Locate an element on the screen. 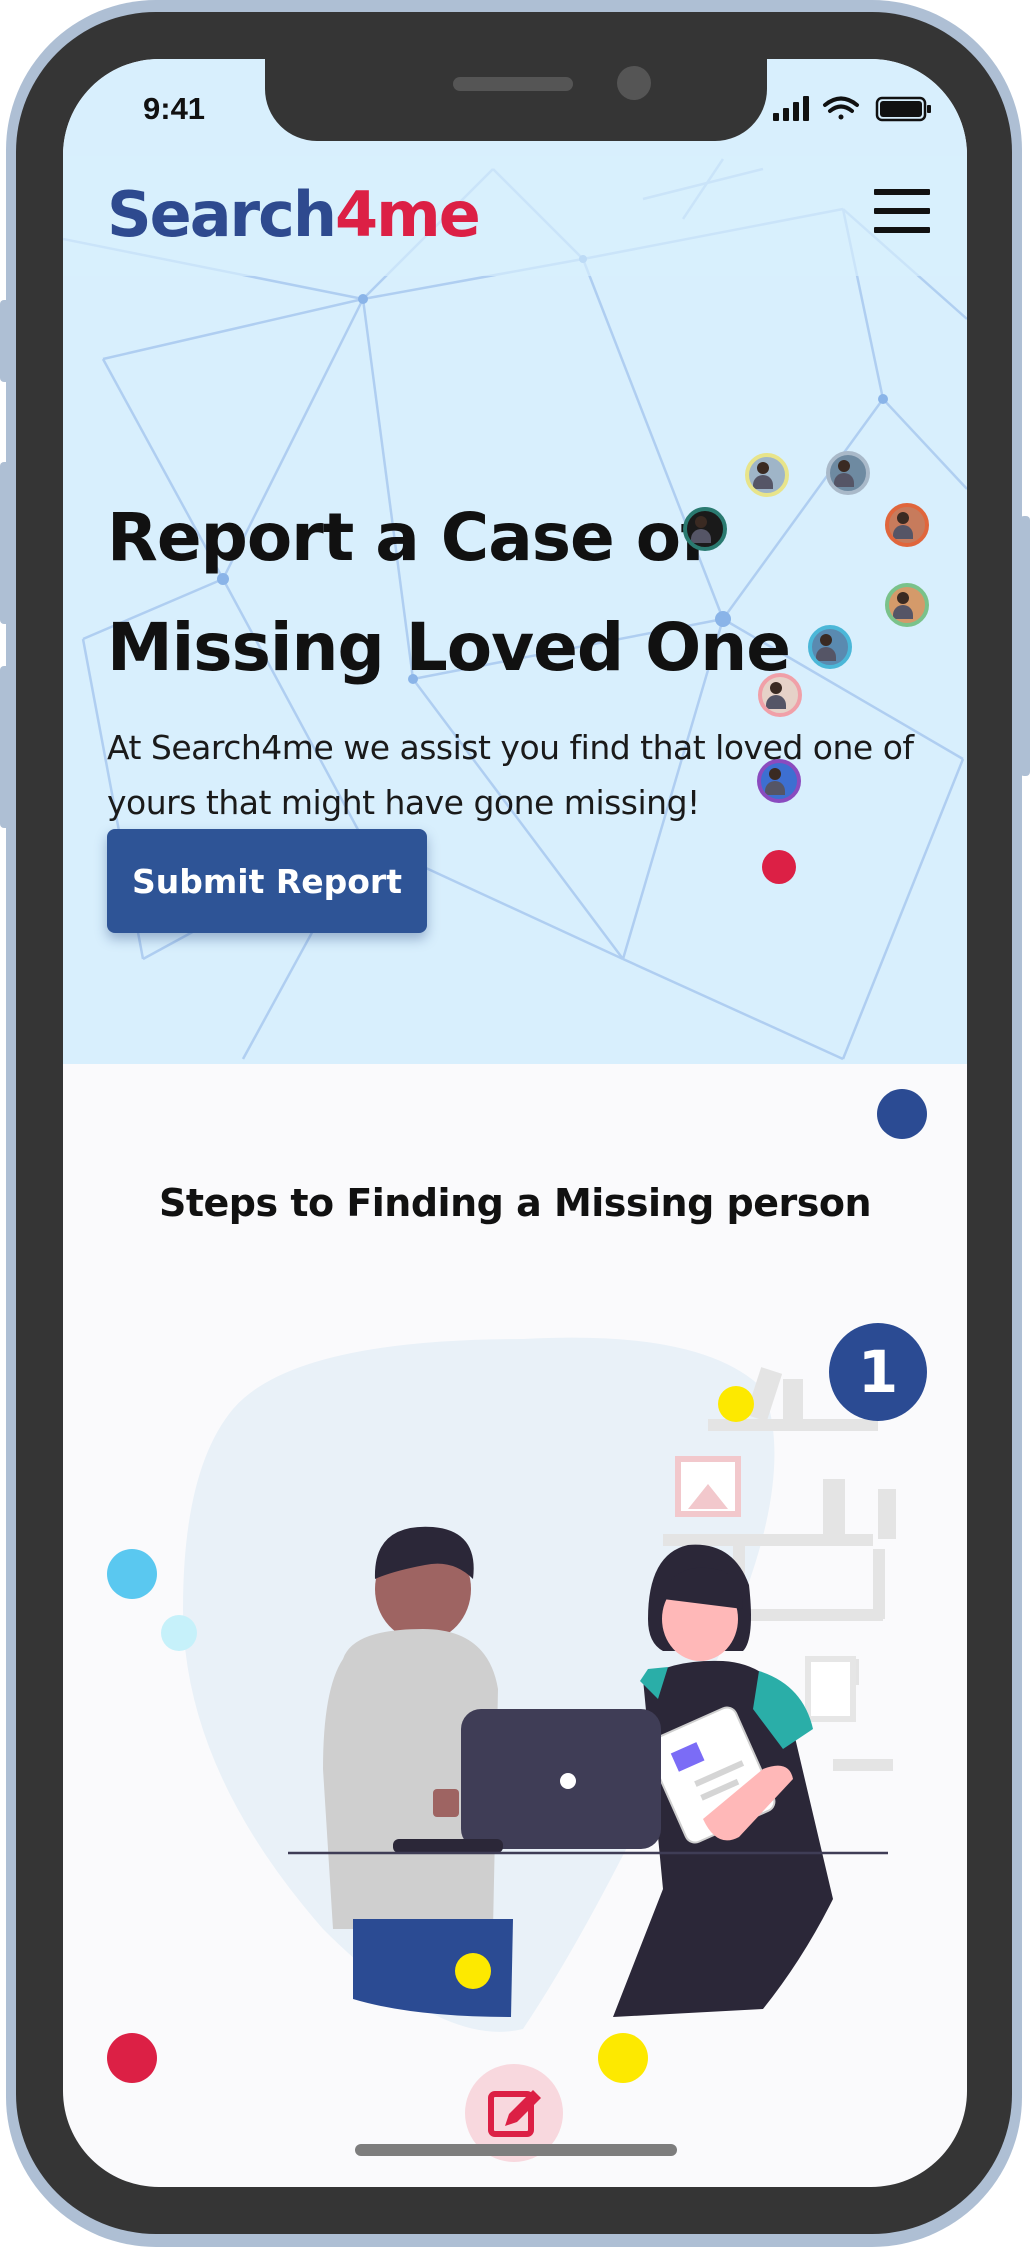 The height and width of the screenshot is (2247, 1030). step-number-badge: 1 is located at coordinates (878, 1372).